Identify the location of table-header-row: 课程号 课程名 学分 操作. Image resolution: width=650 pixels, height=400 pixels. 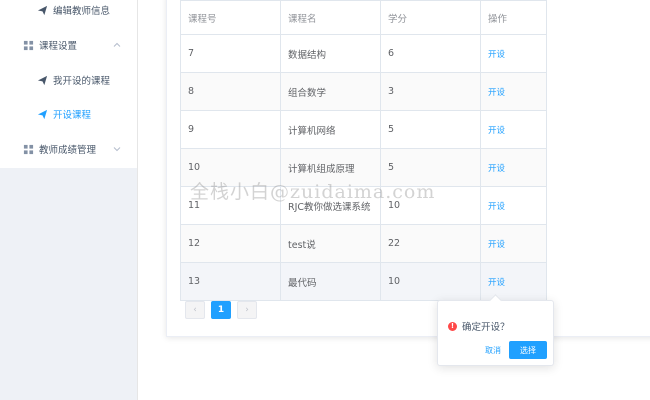
(363, 17).